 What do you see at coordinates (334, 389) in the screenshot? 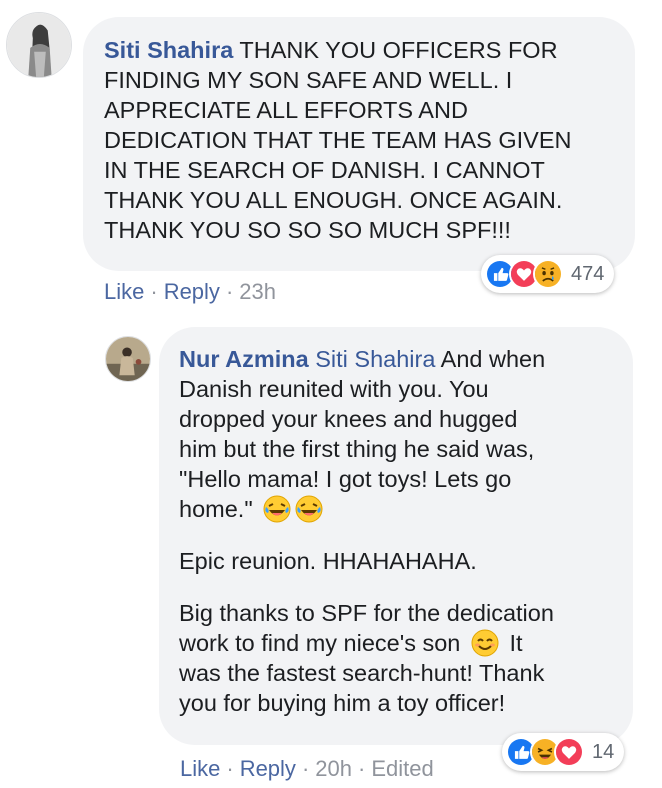
I see `reply-line: Danish reunited with you. You` at bounding box center [334, 389].